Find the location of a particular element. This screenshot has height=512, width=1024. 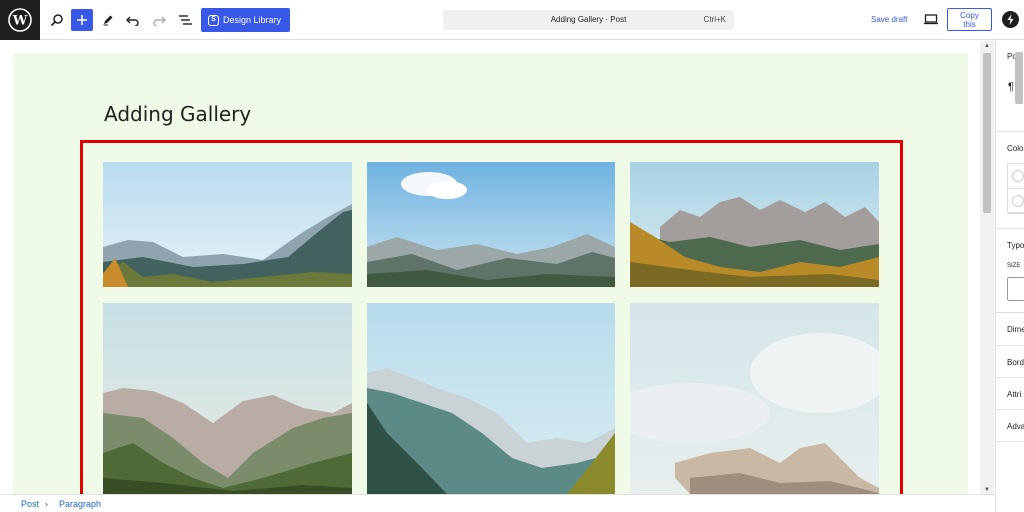

shortcut-hint: Ctrl+K is located at coordinates (714, 19).